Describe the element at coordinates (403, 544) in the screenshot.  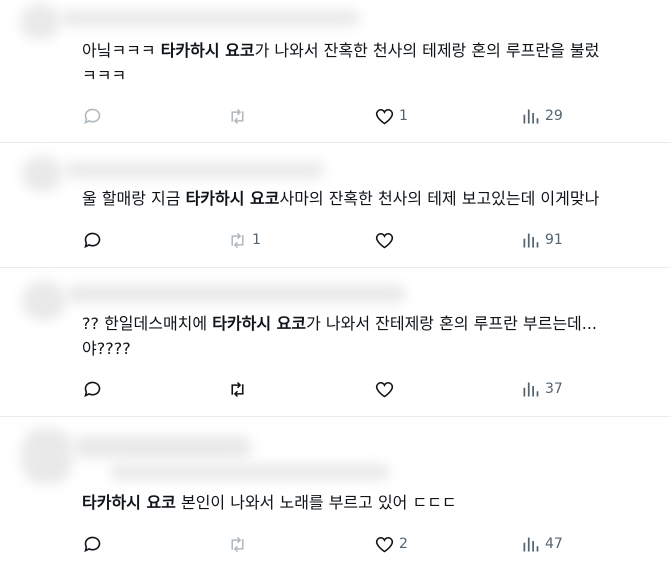
I see `like-count: 2` at that location.